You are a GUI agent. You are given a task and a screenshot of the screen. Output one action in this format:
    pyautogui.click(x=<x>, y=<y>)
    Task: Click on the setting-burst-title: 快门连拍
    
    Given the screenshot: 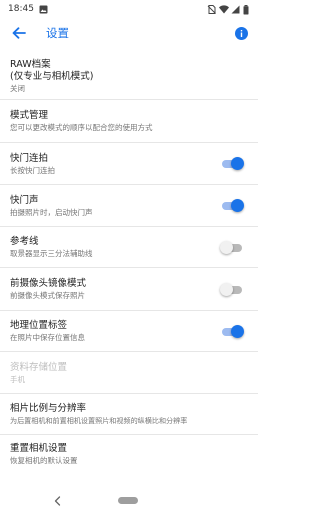 What is the action you would take?
    pyautogui.click(x=29, y=158)
    